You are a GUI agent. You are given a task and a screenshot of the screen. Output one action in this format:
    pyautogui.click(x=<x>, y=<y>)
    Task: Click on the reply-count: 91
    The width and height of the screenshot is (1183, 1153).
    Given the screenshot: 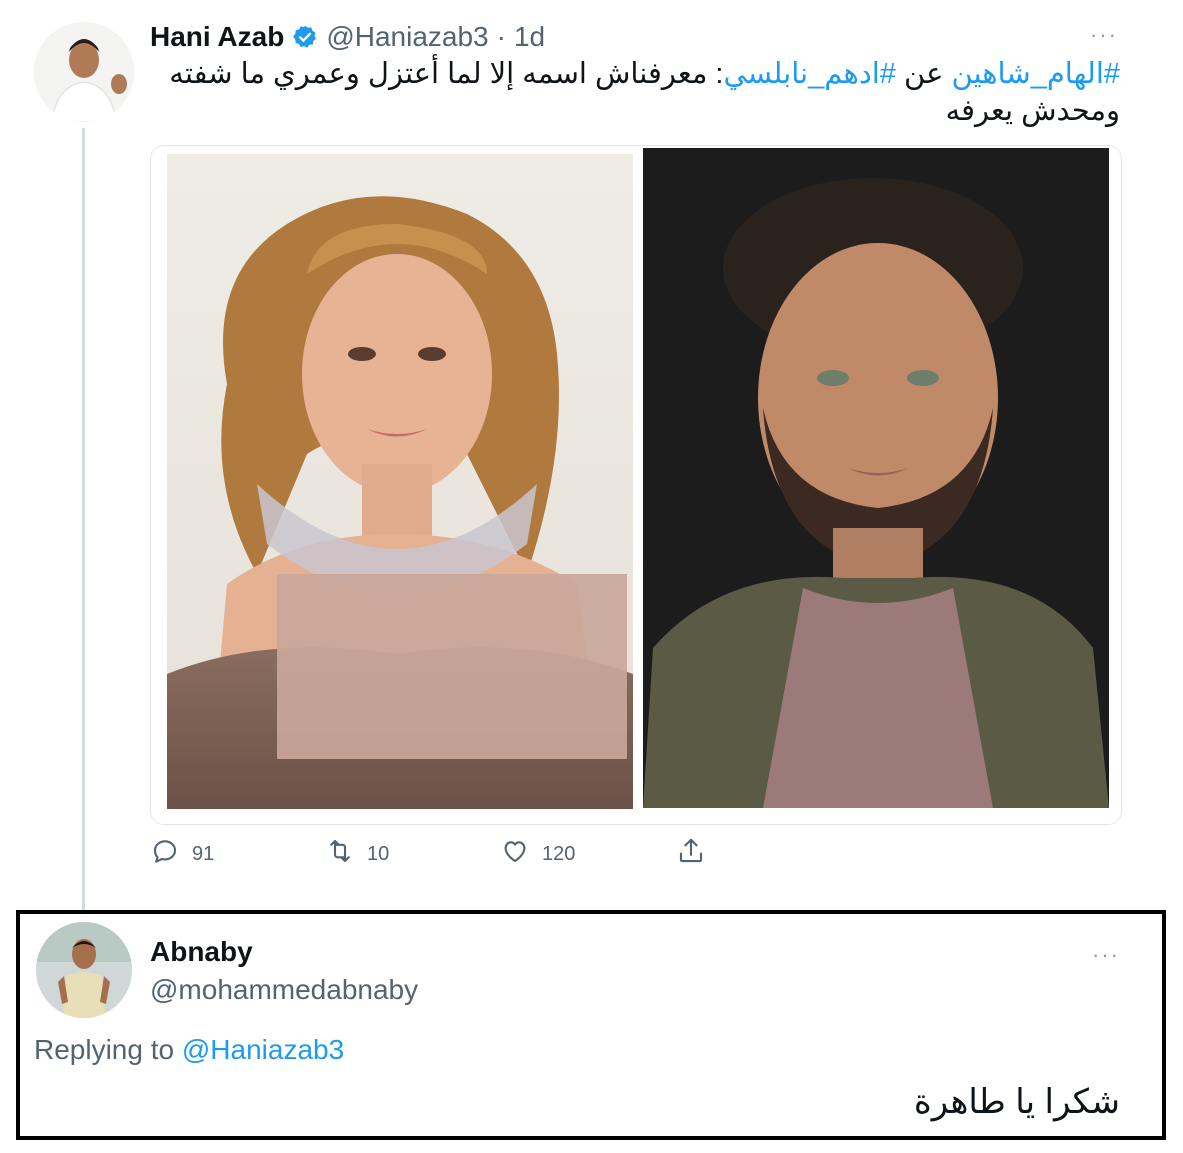 What is the action you would take?
    pyautogui.click(x=203, y=853)
    